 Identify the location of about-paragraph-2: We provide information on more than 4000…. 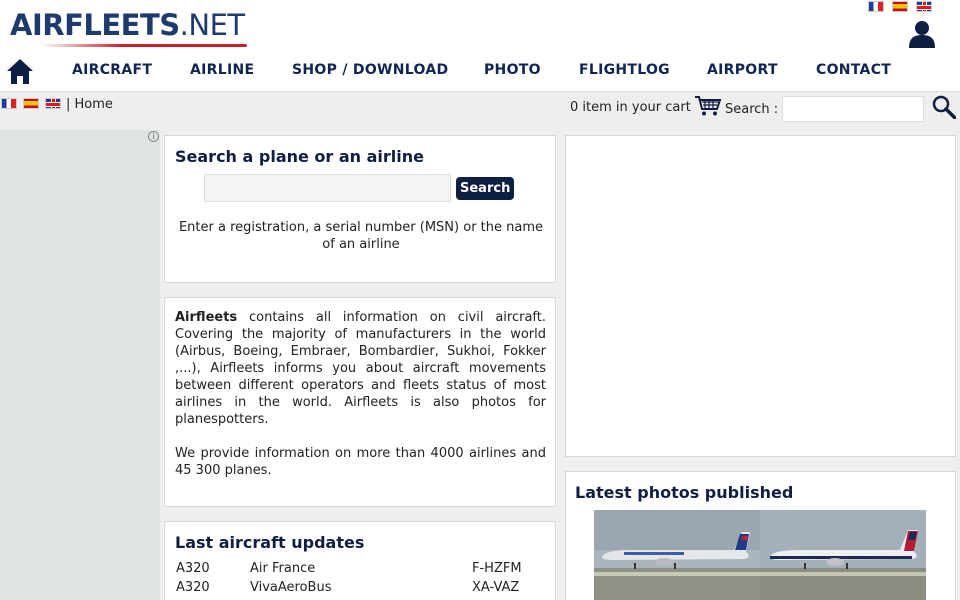
(360, 462).